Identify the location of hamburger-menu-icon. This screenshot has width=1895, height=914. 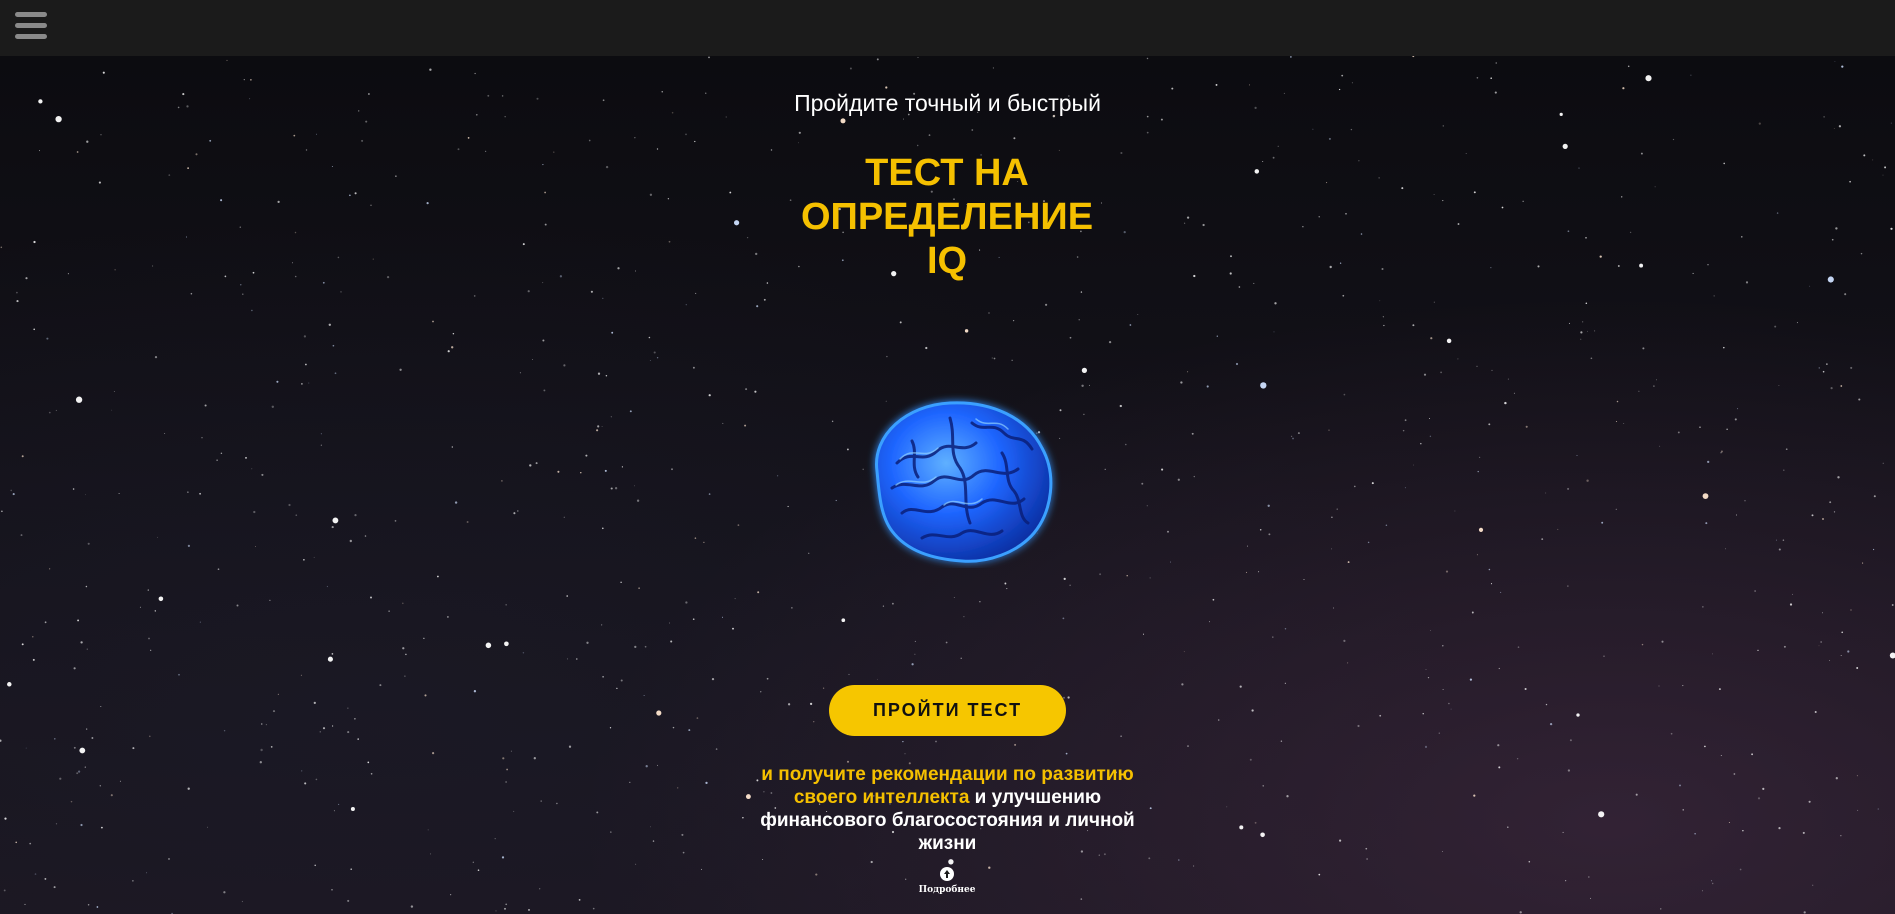
(31, 27).